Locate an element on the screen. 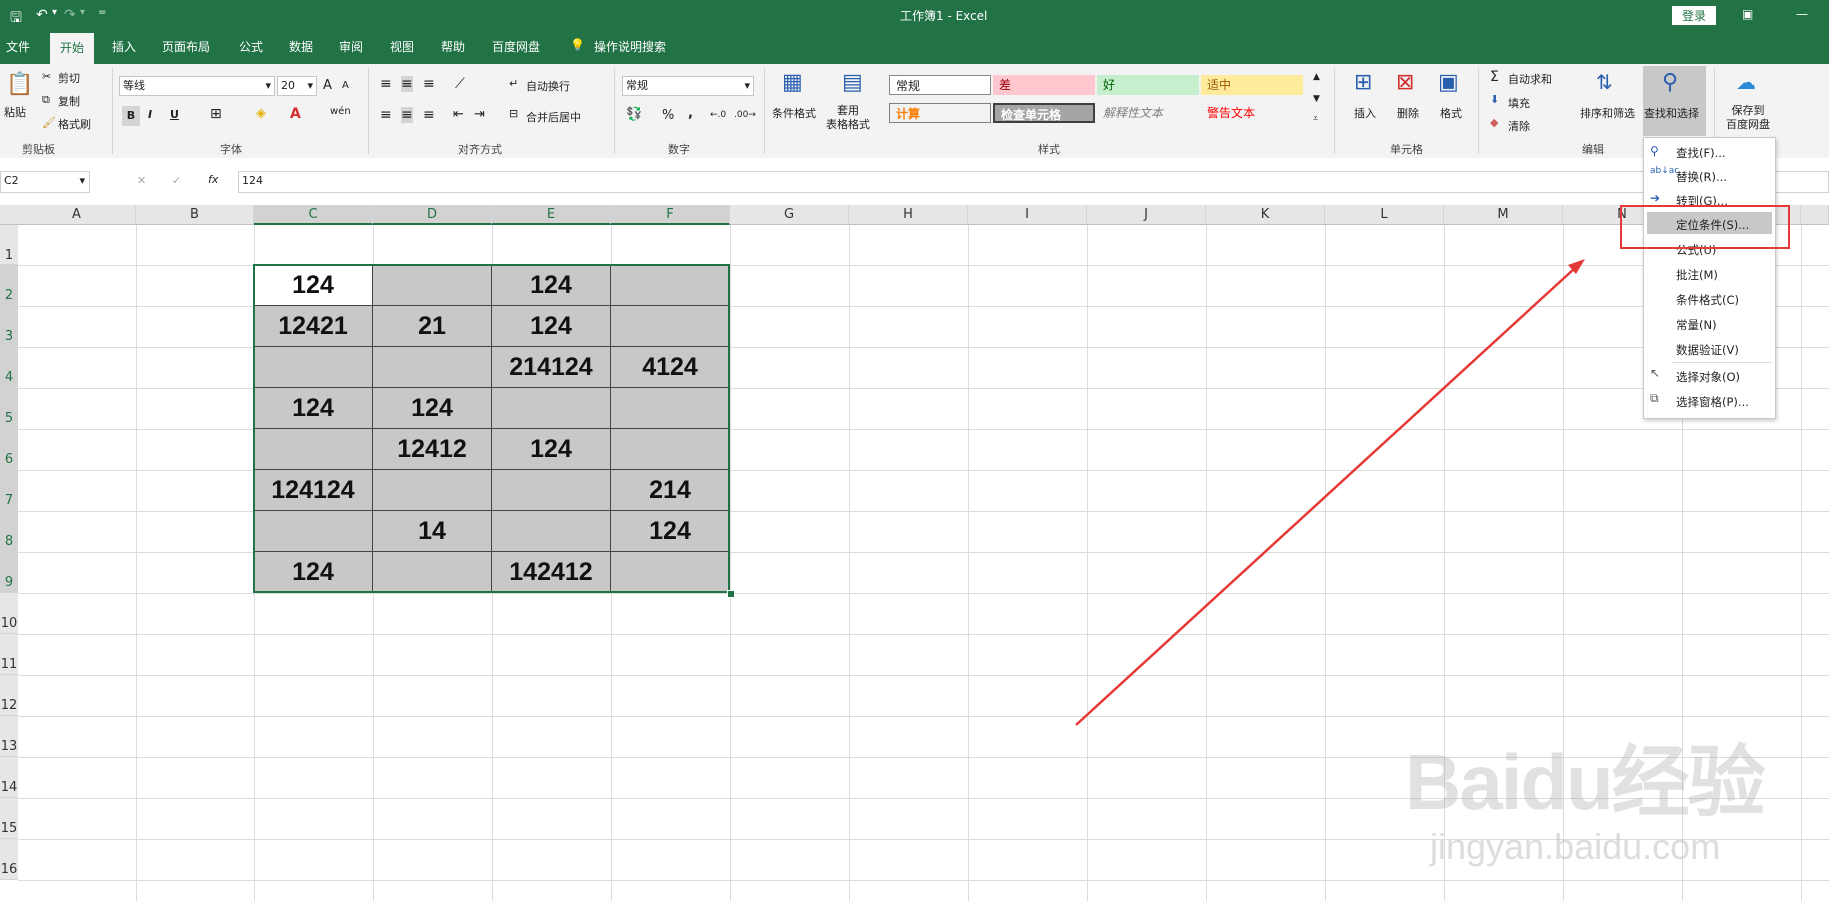 The width and height of the screenshot is (1829, 901). baidu-watermark: Baidu经验 is located at coordinates (1585, 782).